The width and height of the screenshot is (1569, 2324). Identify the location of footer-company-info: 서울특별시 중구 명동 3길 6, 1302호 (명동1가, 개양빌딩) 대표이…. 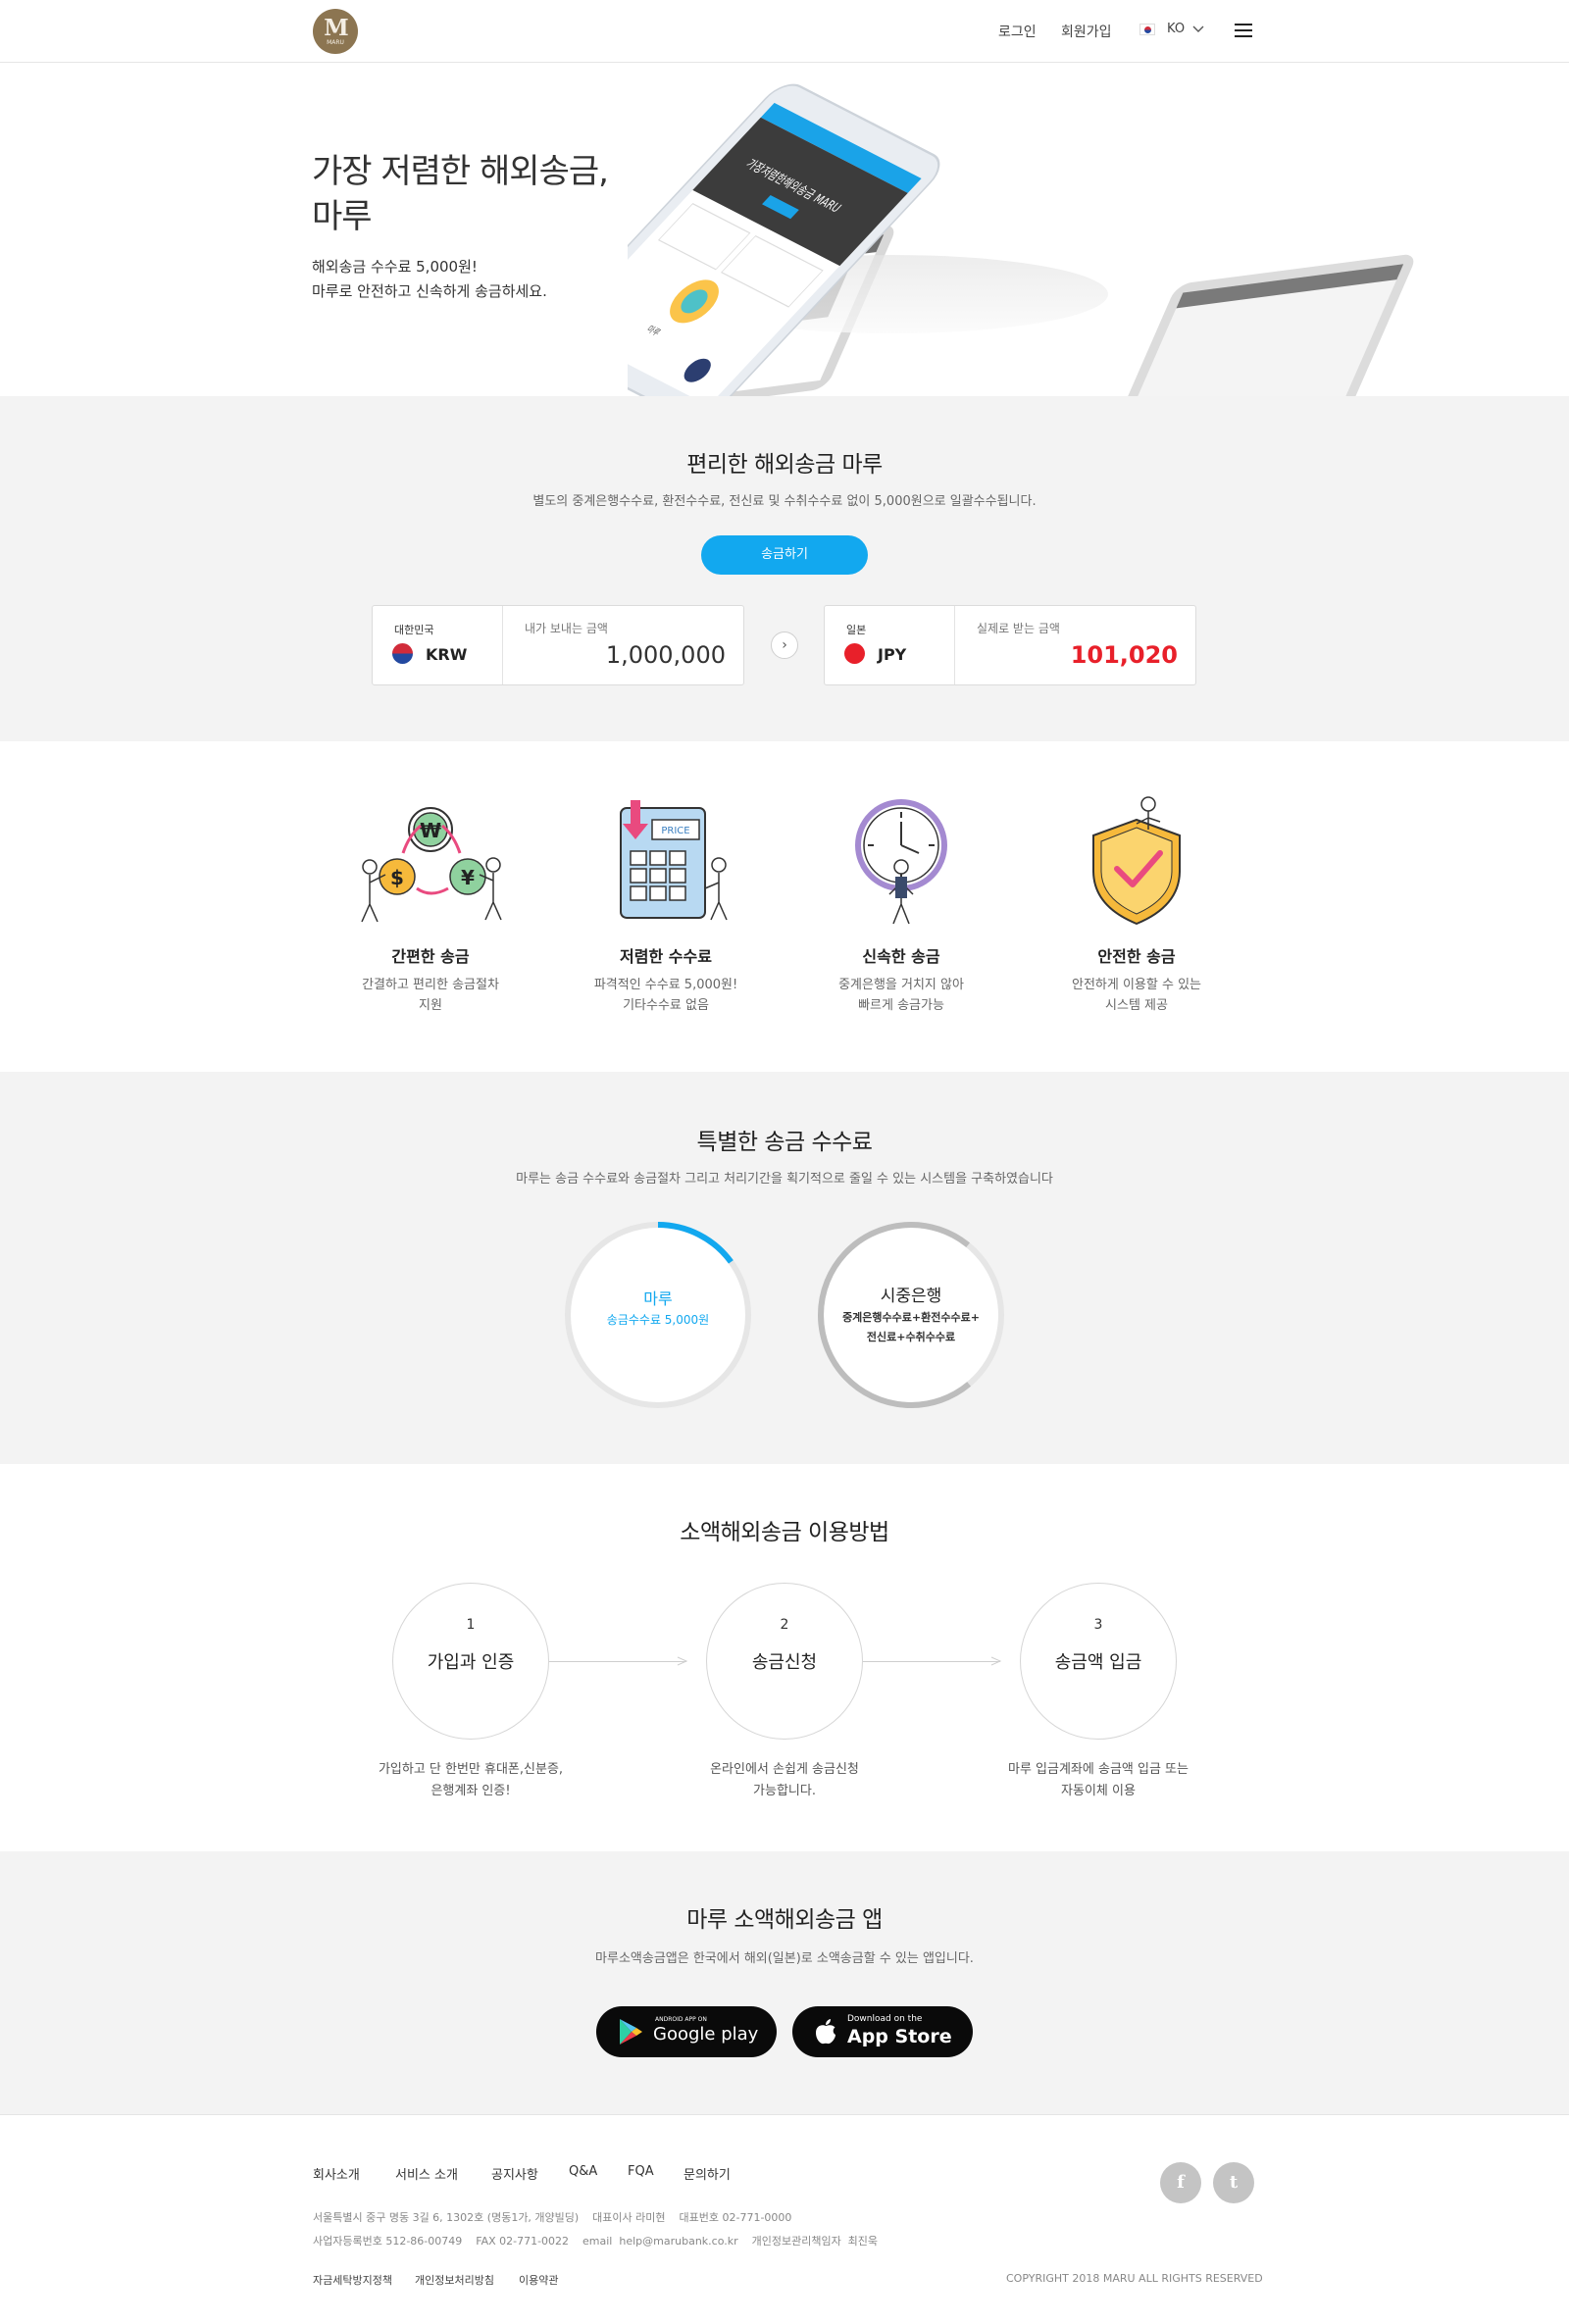
(552, 2217).